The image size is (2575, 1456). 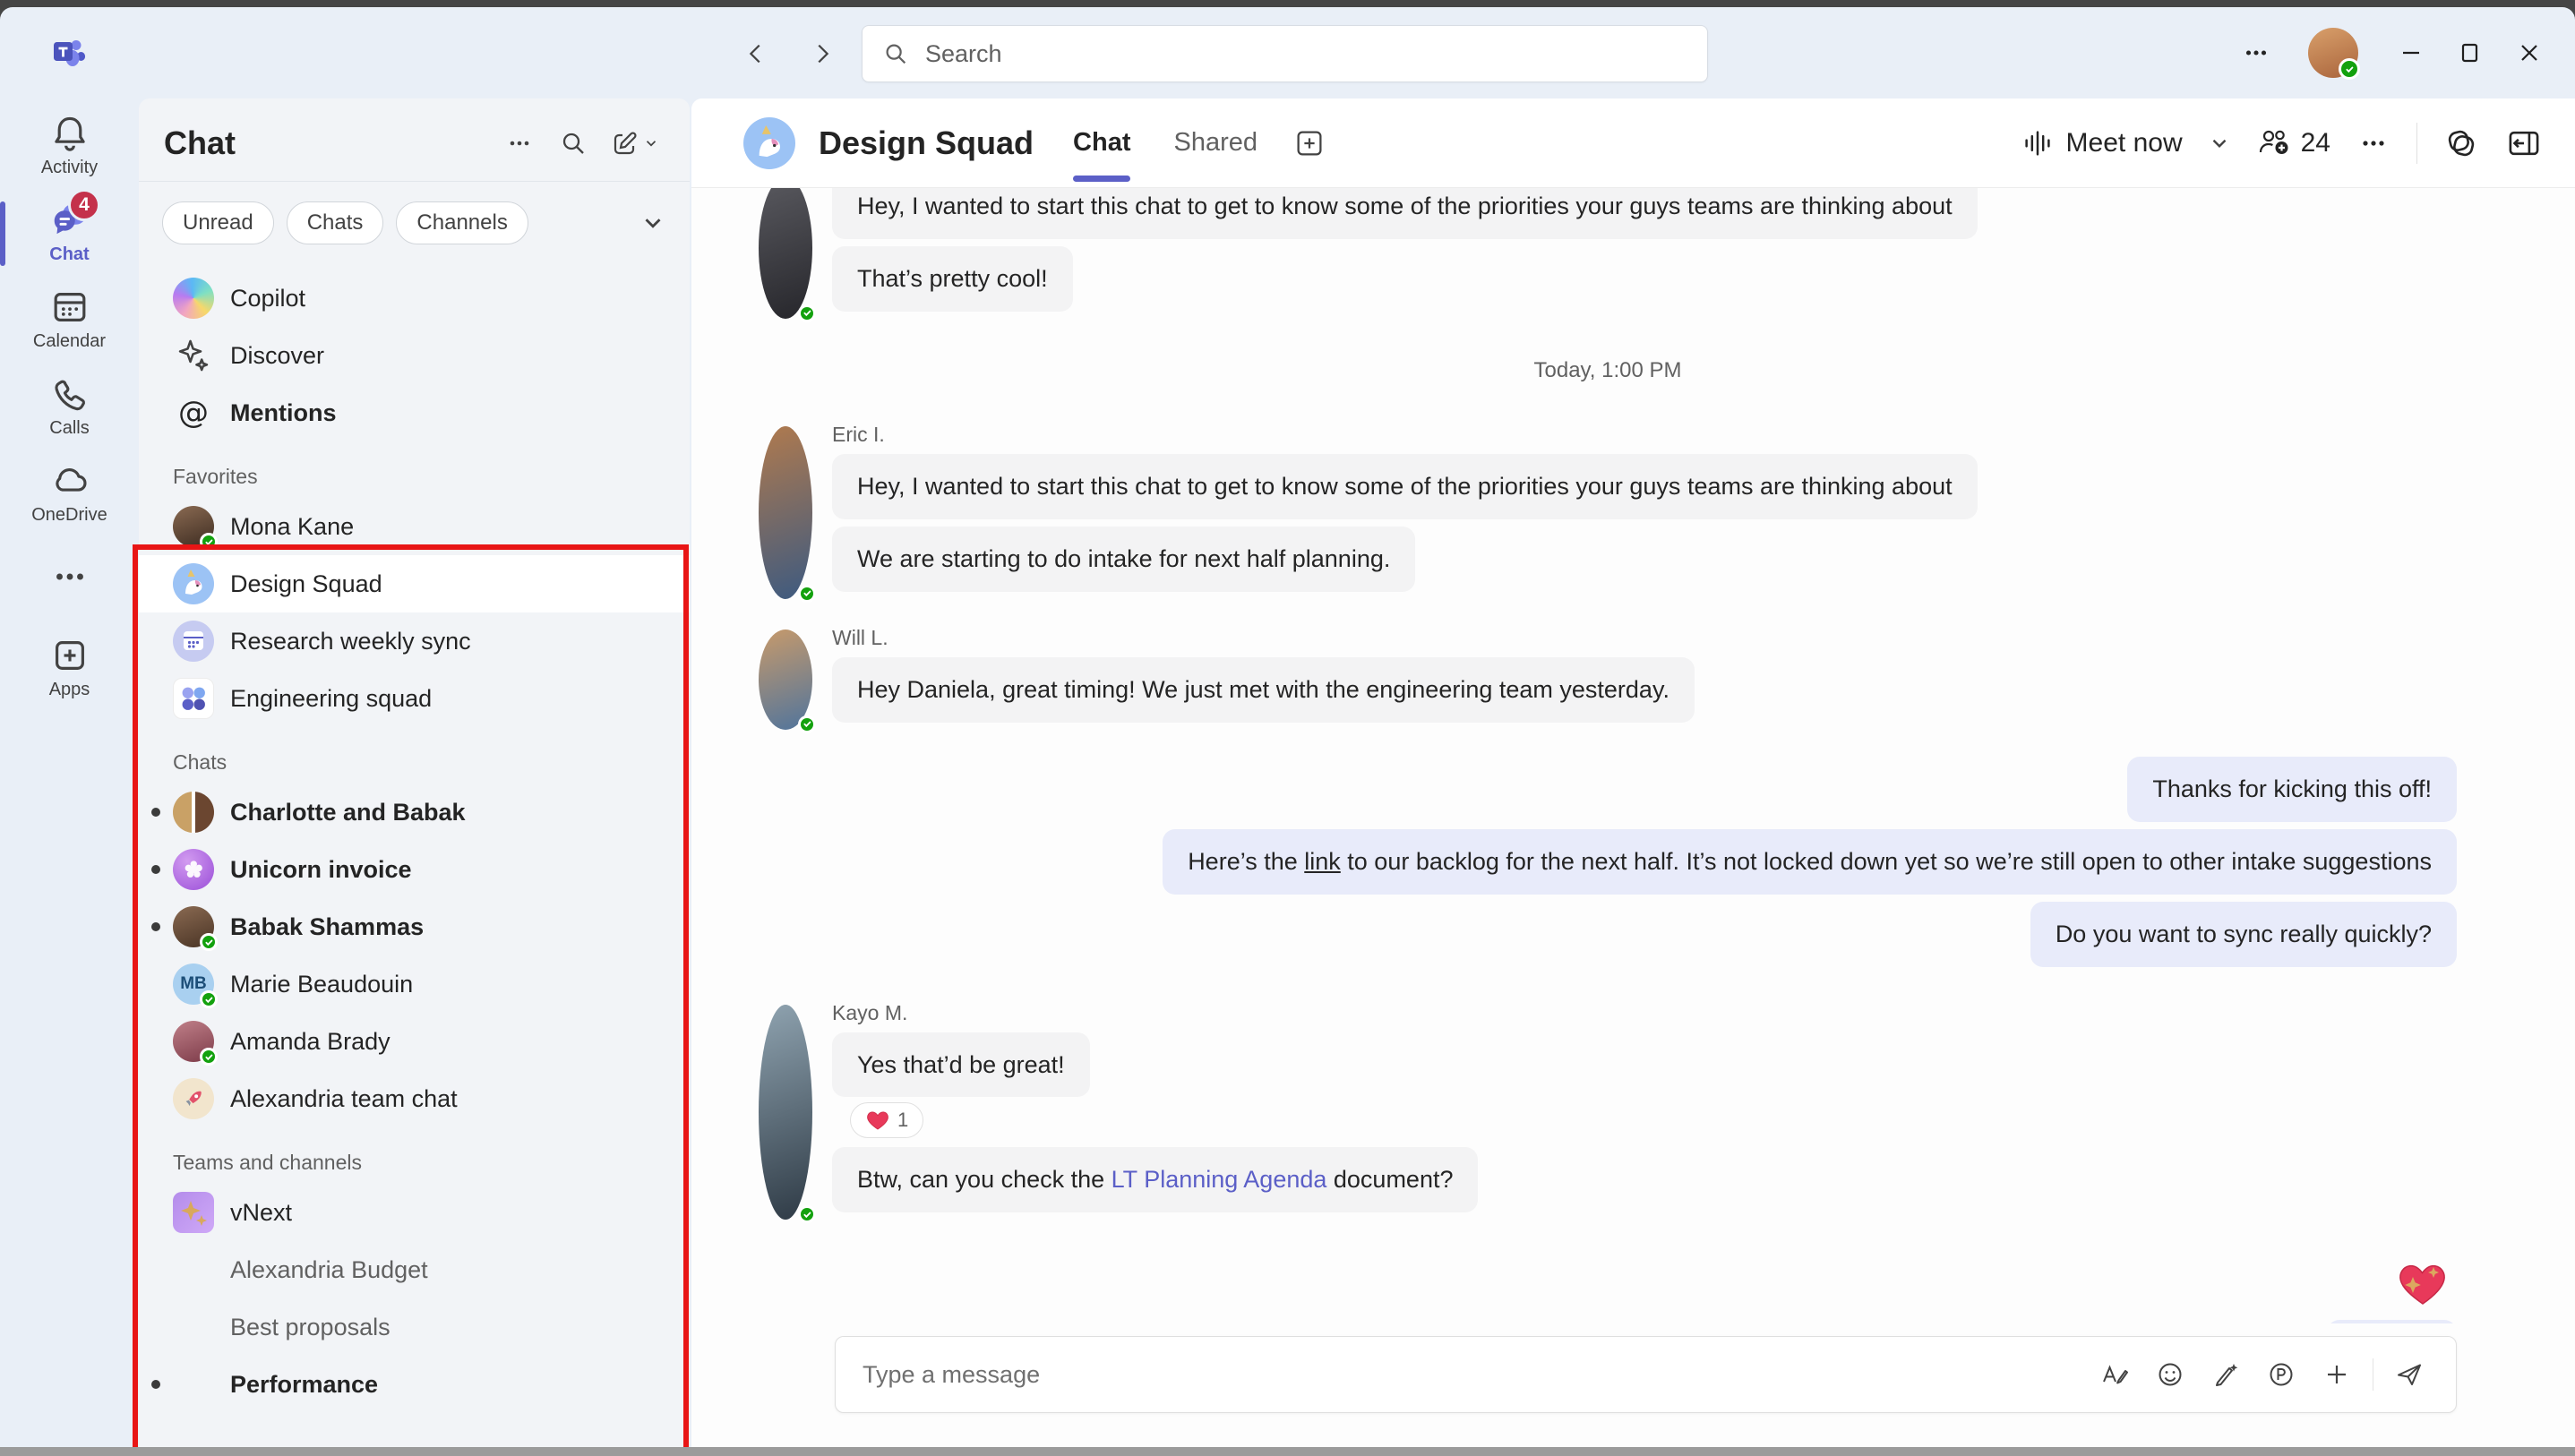 I want to click on message-bubble: That’s pretty cool!, so click(x=952, y=278).